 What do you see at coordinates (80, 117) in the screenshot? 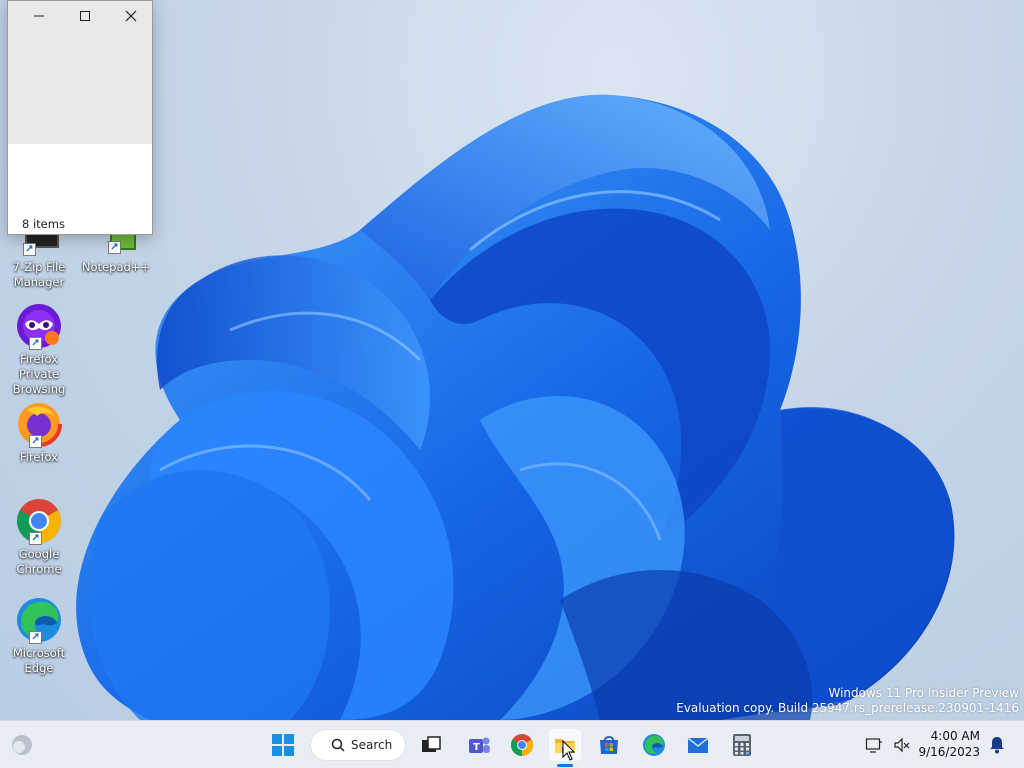
I see `file-explorer-window: 8 items` at bounding box center [80, 117].